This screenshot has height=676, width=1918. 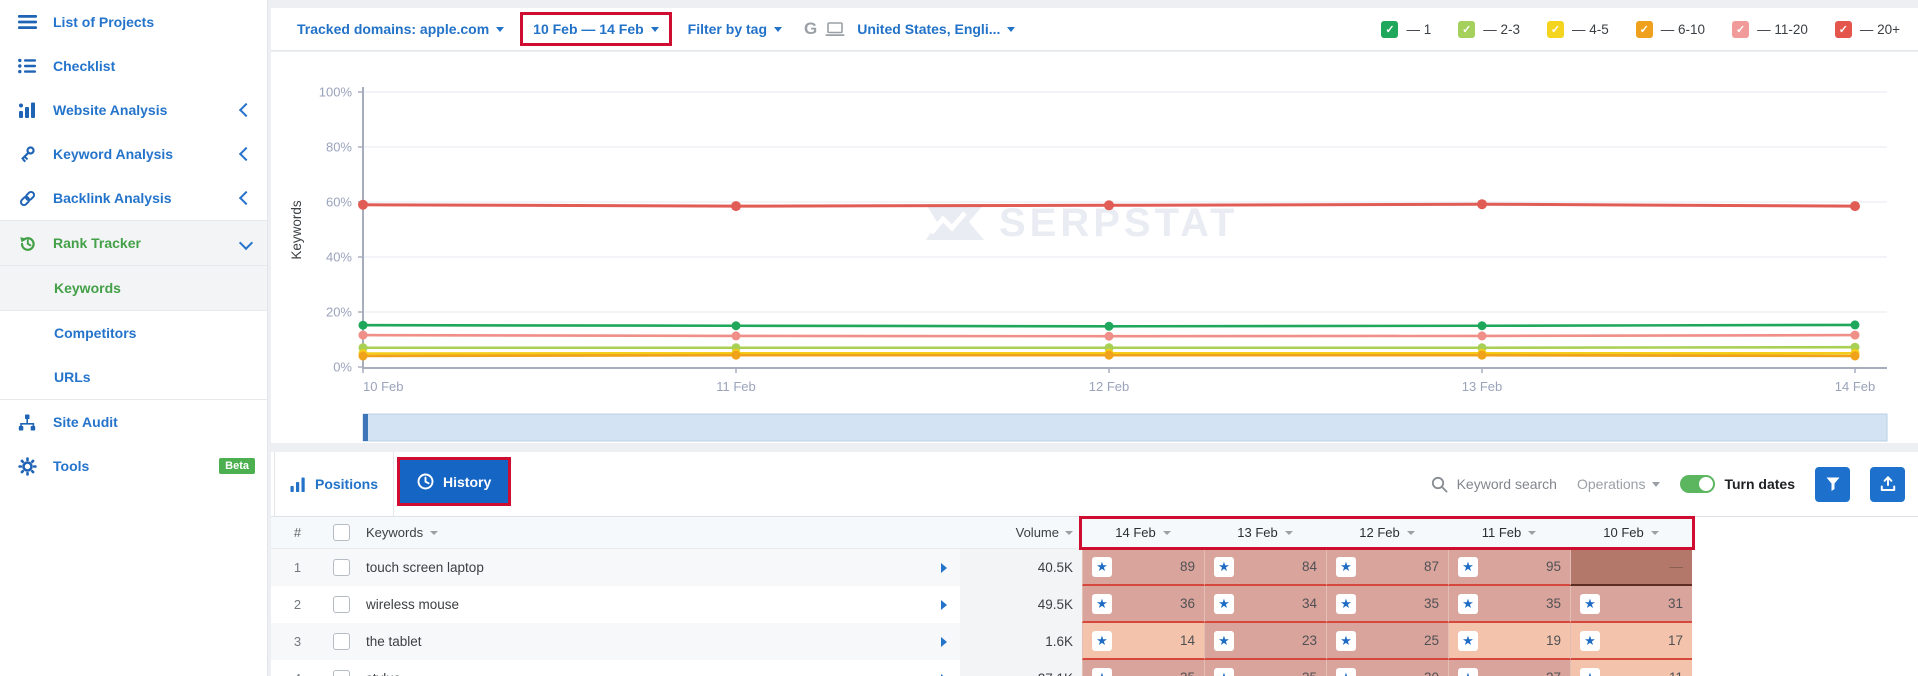 I want to click on column-header-date-10-feb: 10 Feb, so click(x=1631, y=532).